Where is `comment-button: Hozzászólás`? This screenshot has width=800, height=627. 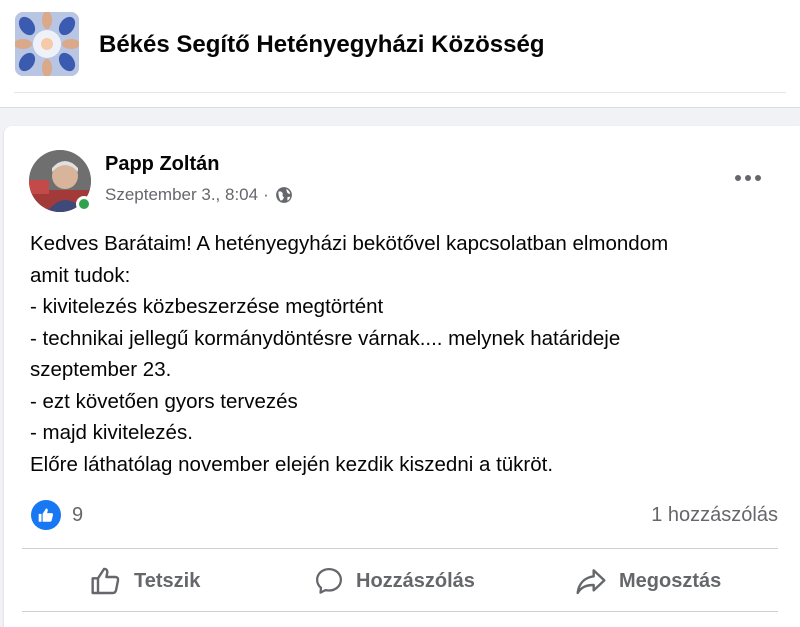
comment-button: Hozzászólás is located at coordinates (394, 581).